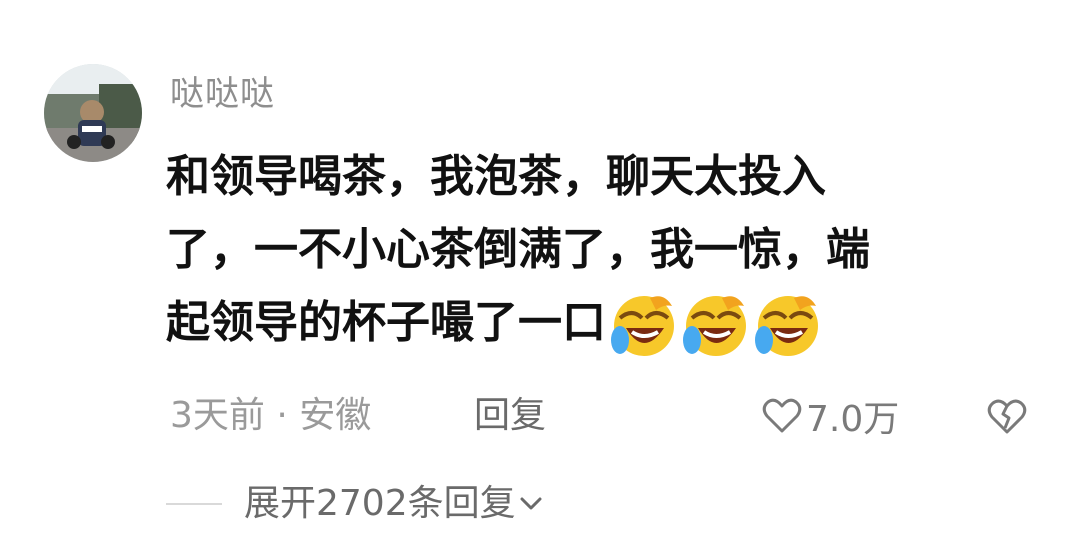 The height and width of the screenshot is (540, 1080). I want to click on chevron-down-icon, so click(531, 503).